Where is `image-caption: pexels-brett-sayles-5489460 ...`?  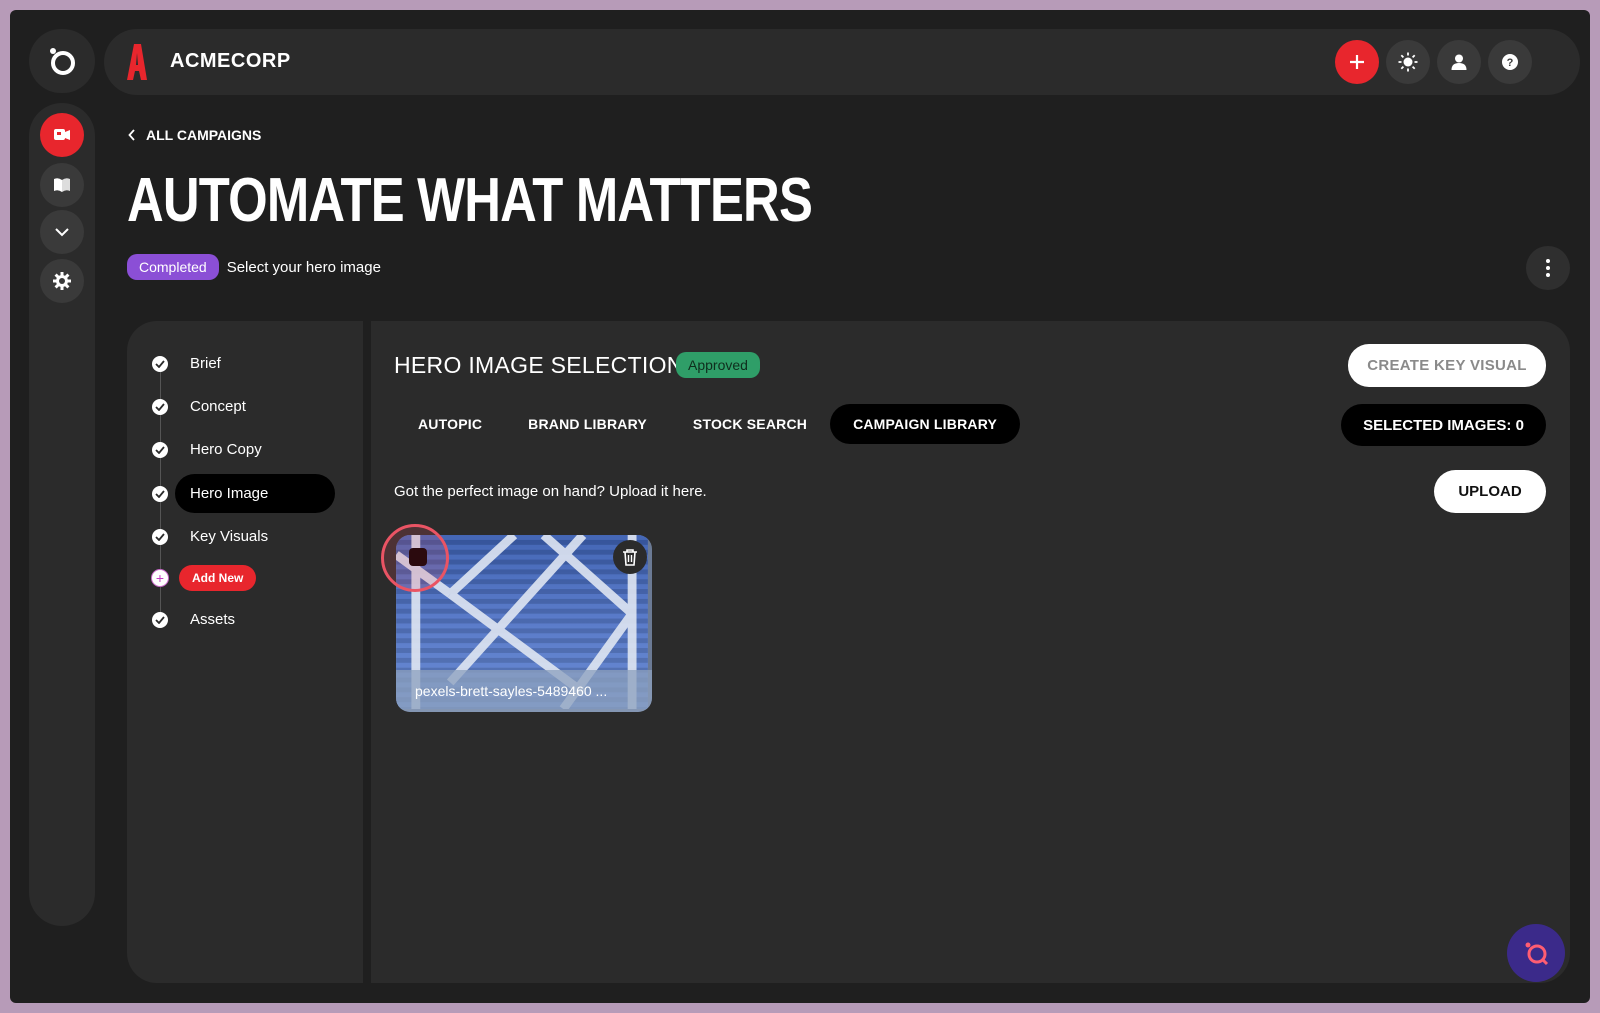 image-caption: pexels-brett-sayles-5489460 ... is located at coordinates (524, 691).